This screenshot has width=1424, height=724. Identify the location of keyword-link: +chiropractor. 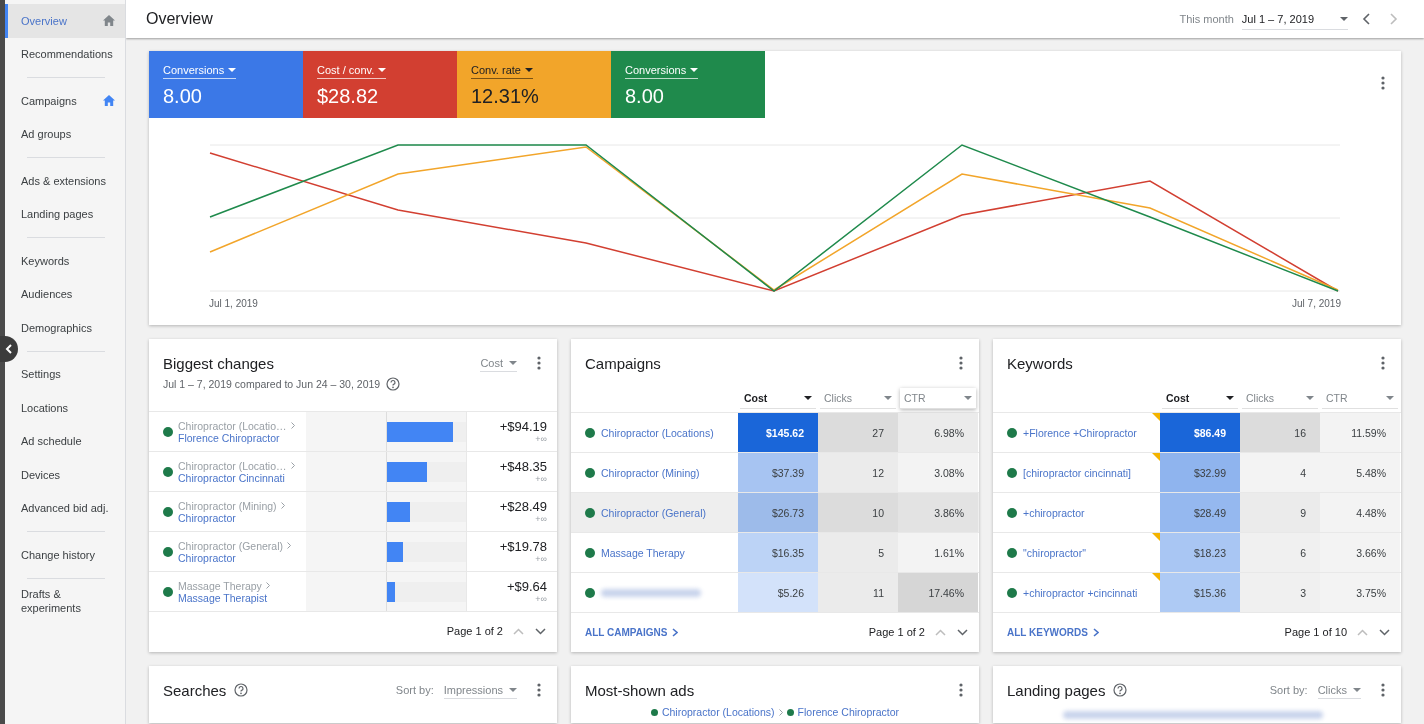
(1054, 512).